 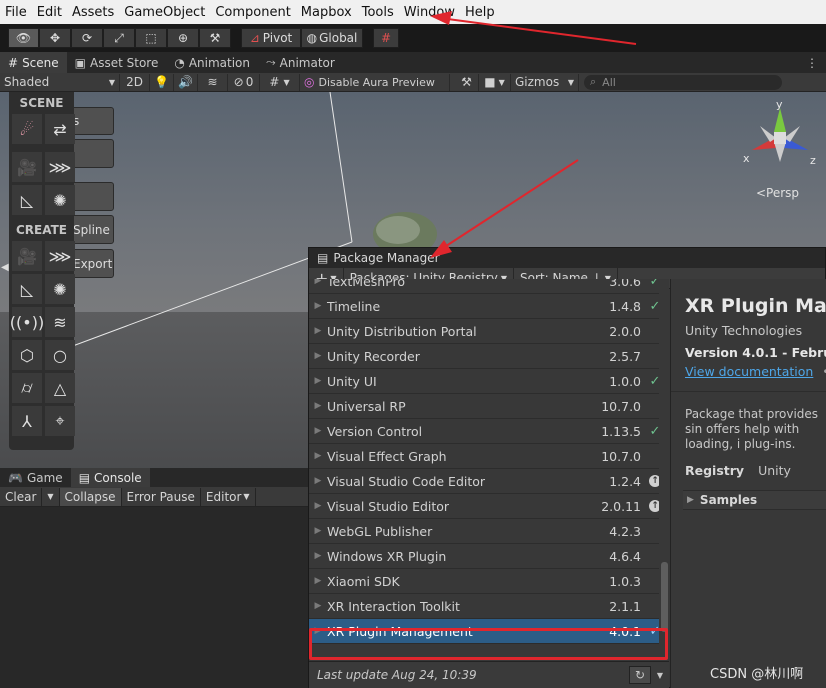 I want to click on scale-tool-button: ⤢, so click(x=119, y=38).